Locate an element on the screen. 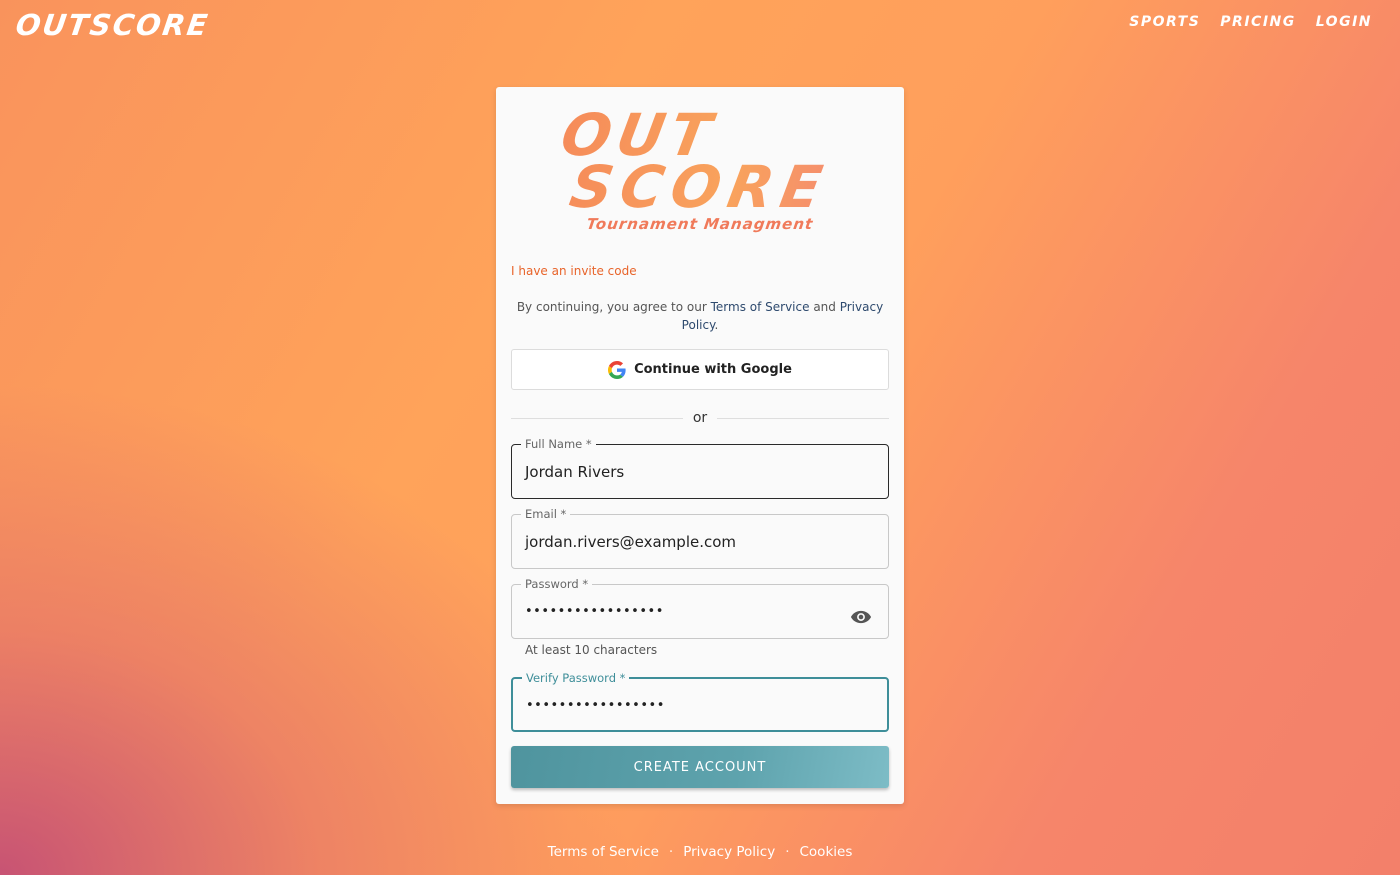 Image resolution: width=1400 pixels, height=875 pixels. full-name-value: Jordan Rivers is located at coordinates (575, 472).